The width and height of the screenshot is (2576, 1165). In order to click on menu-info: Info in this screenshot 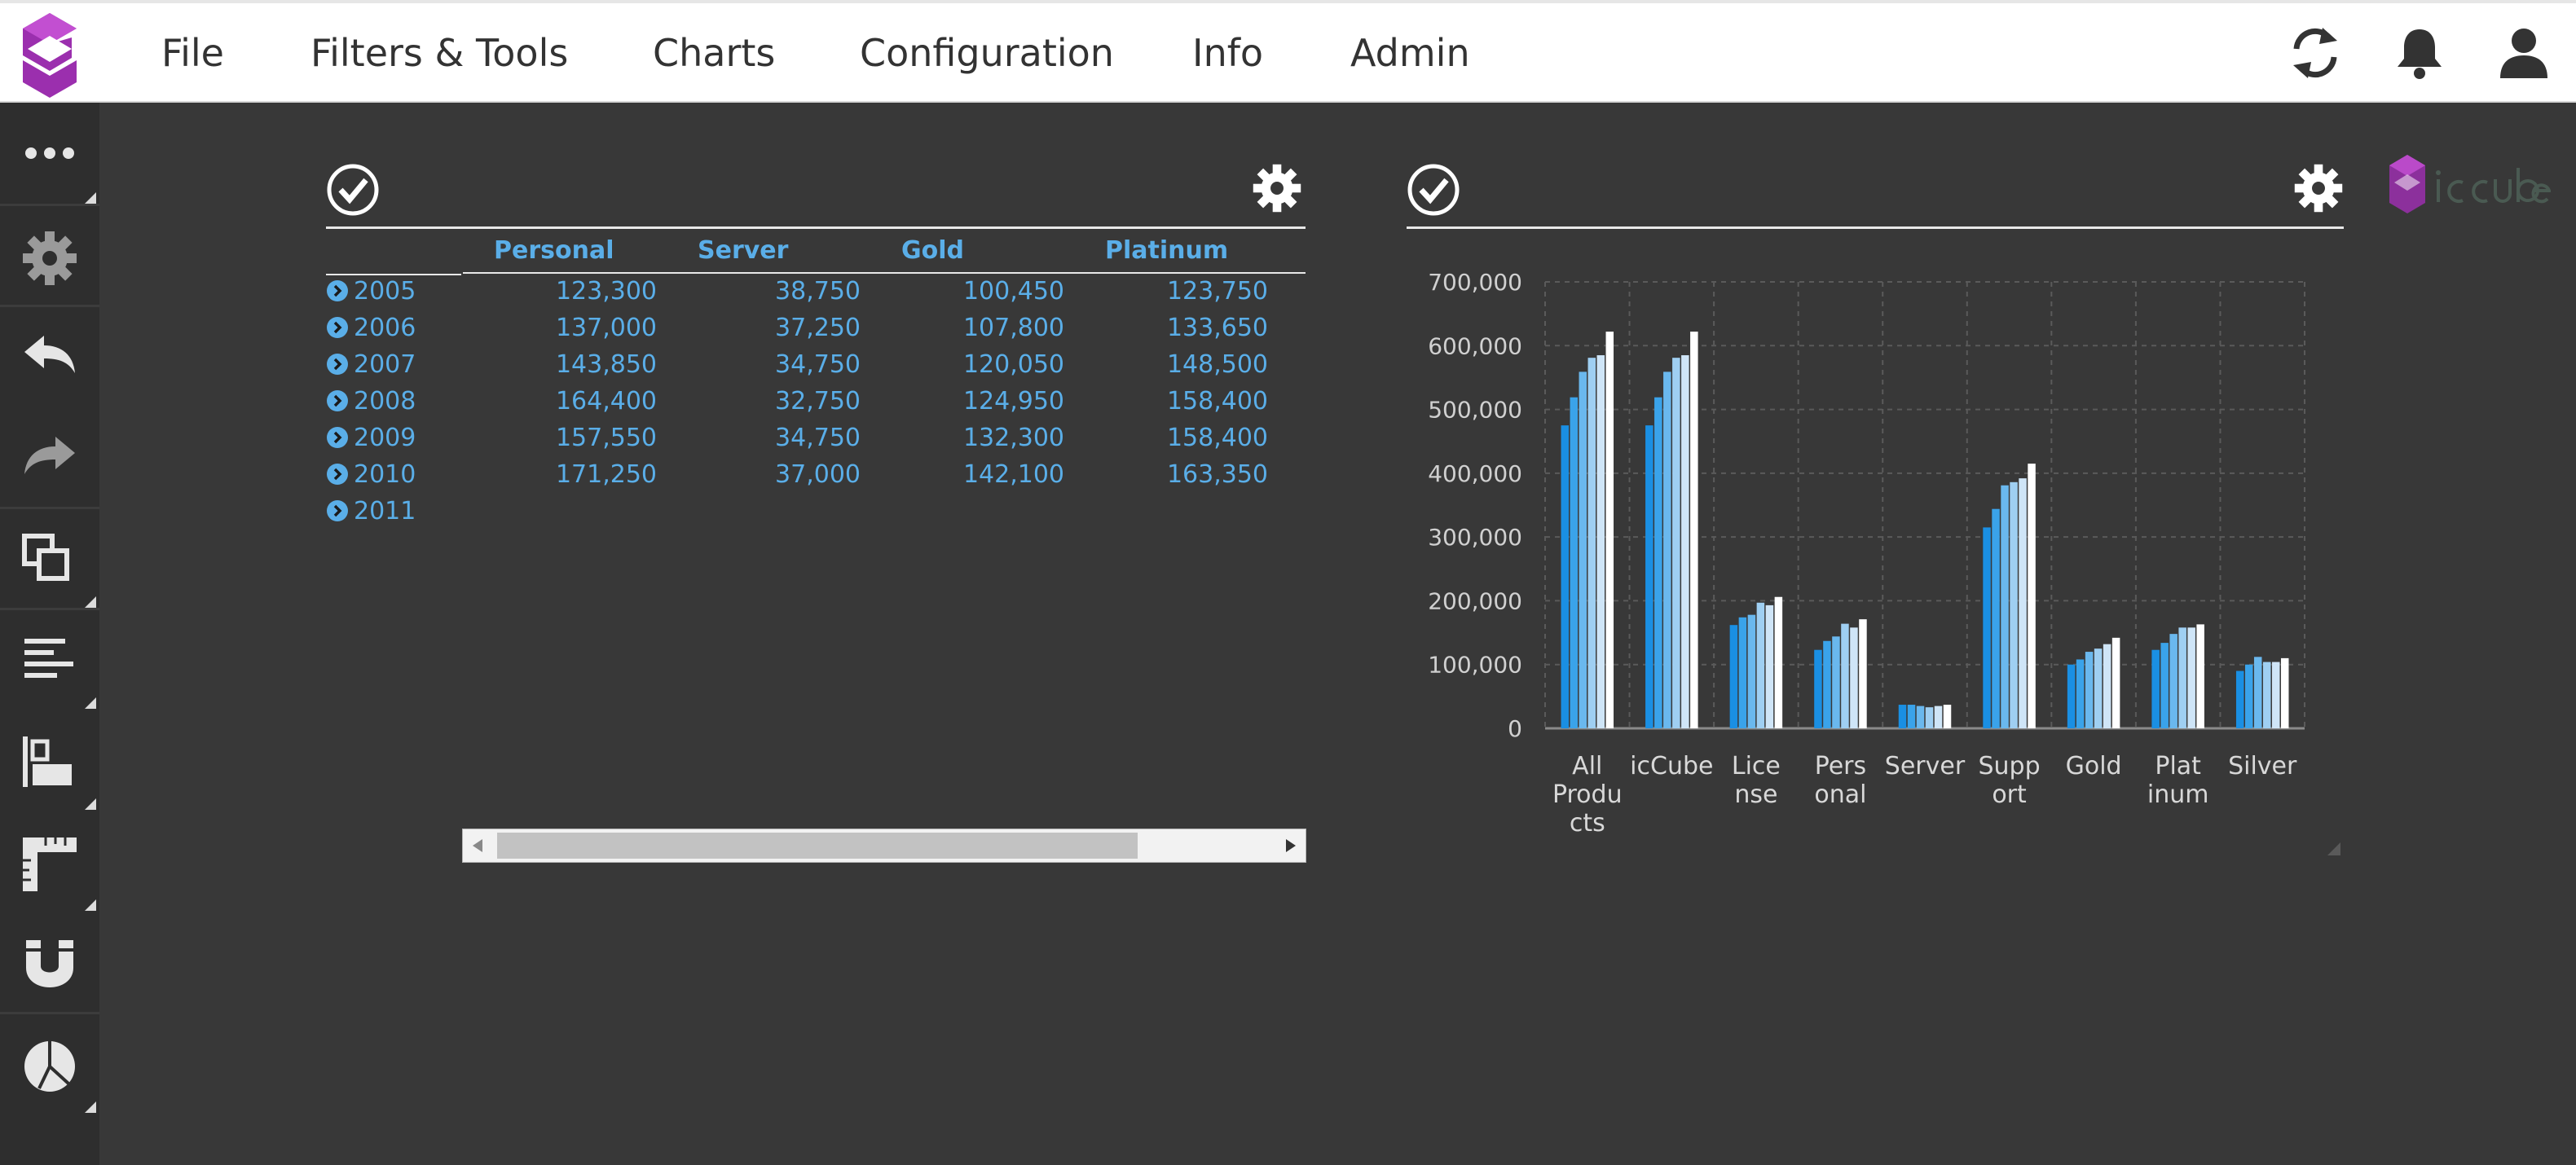, I will do `click(1228, 53)`.